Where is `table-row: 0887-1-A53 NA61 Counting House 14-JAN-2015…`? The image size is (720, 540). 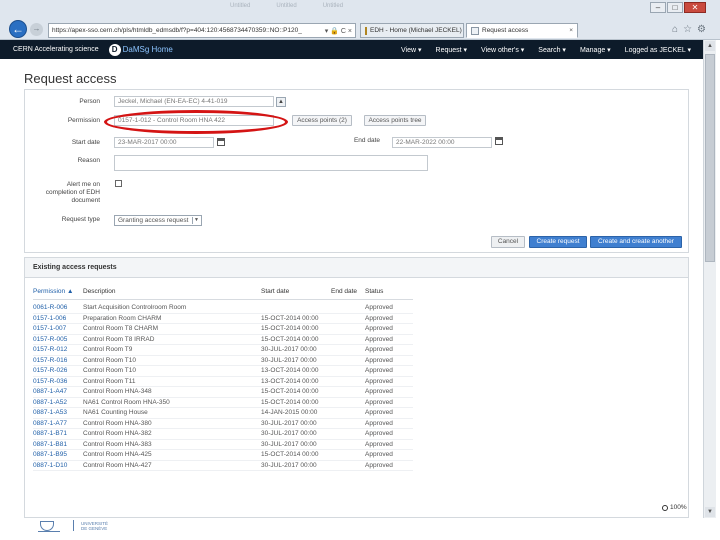
table-row: 0887-1-A53 NA61 Counting House 14-JAN-2015… is located at coordinates (223, 413).